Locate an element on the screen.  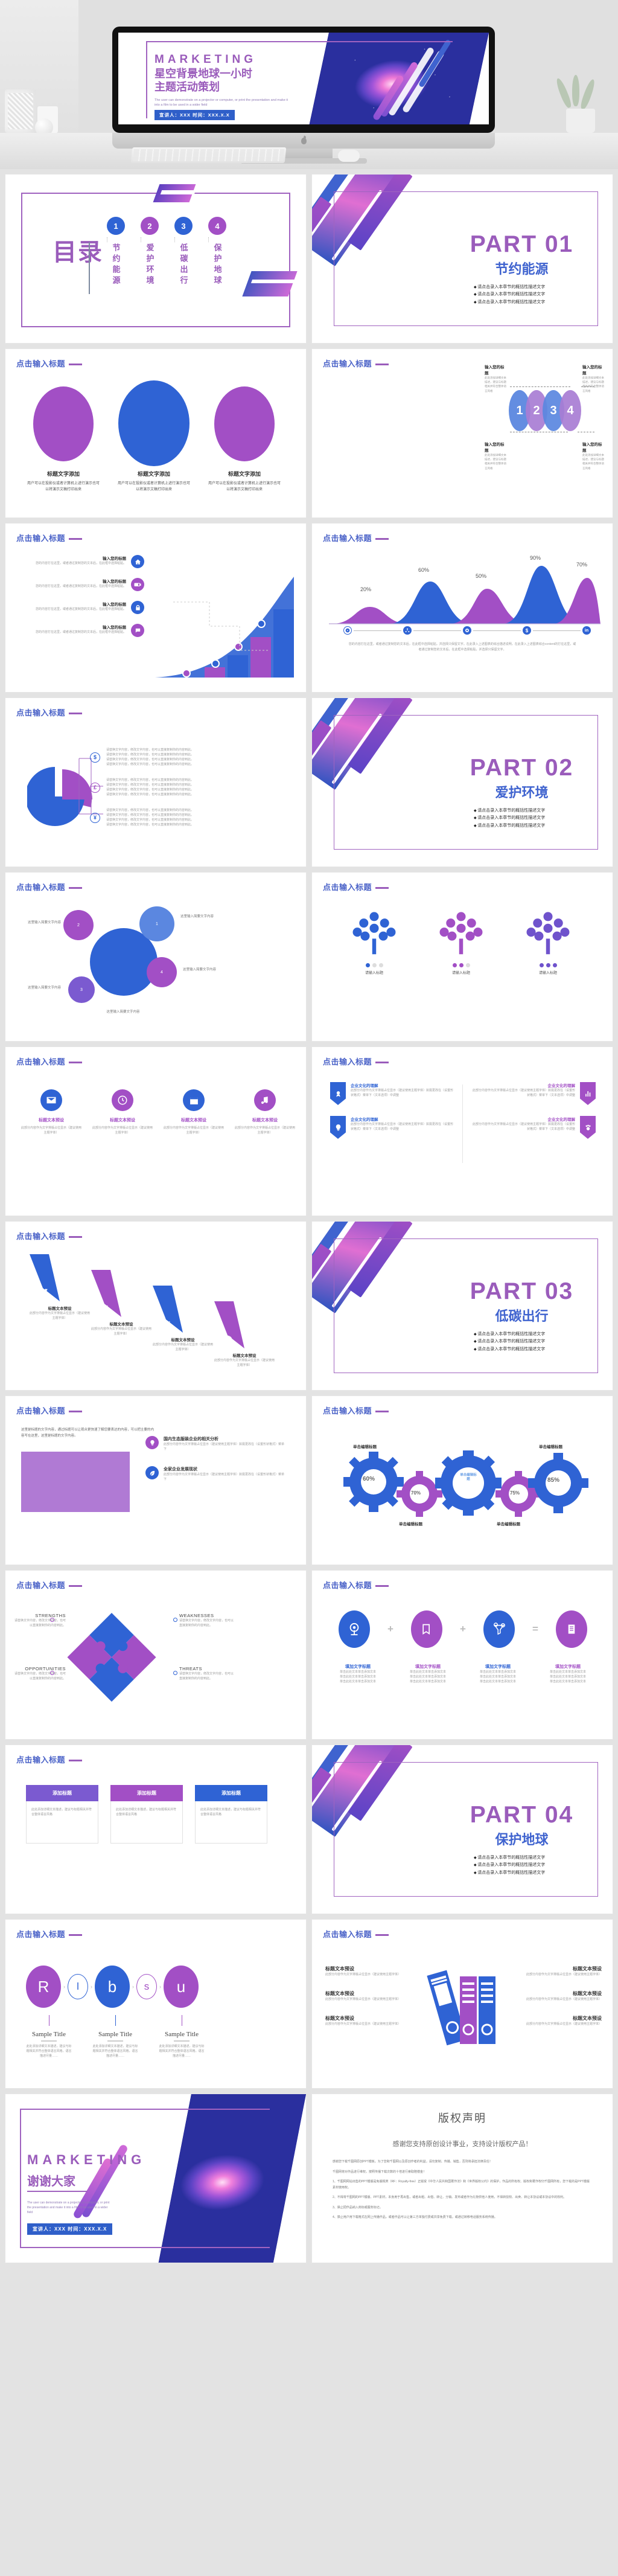
letter-badge: b is located at coordinates (112, 1987).